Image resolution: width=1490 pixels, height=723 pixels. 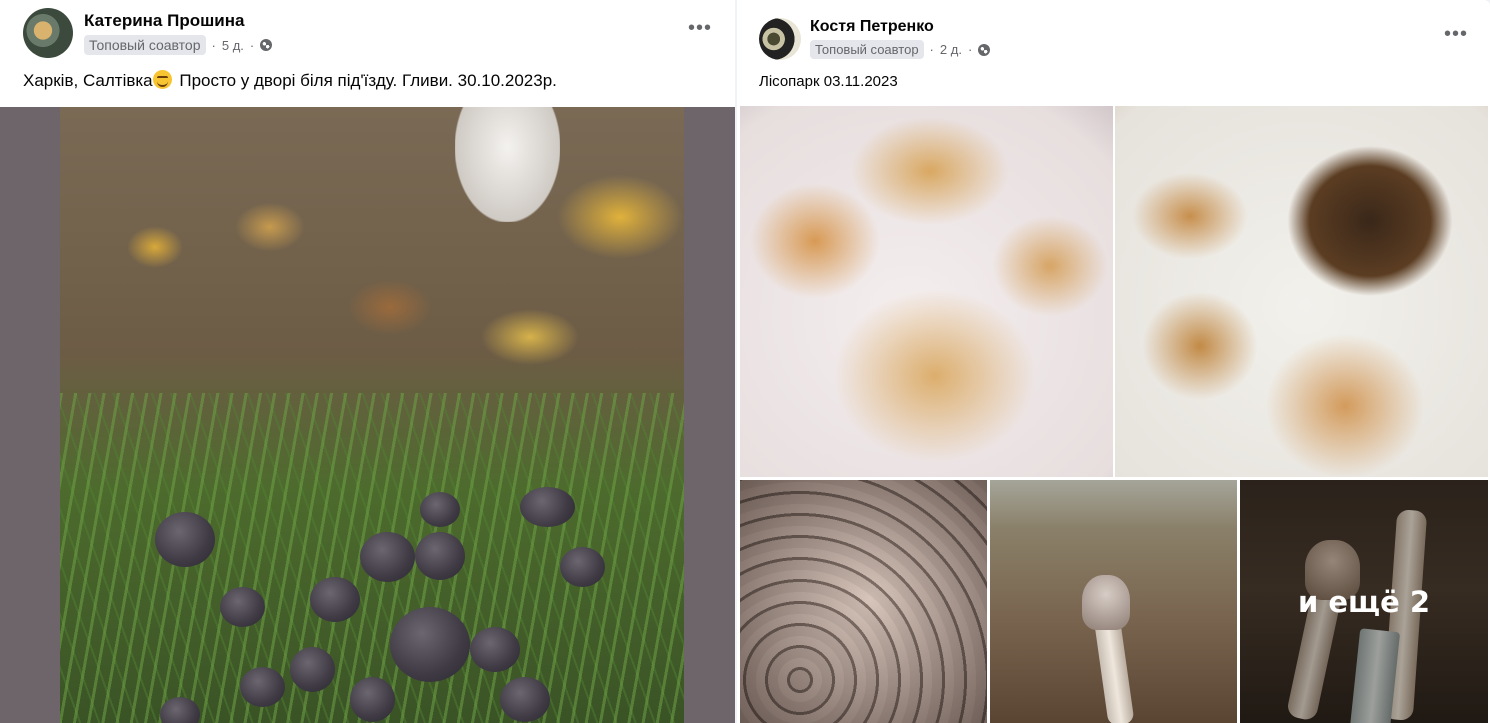 I want to click on post-time: 2 д., so click(x=951, y=49).